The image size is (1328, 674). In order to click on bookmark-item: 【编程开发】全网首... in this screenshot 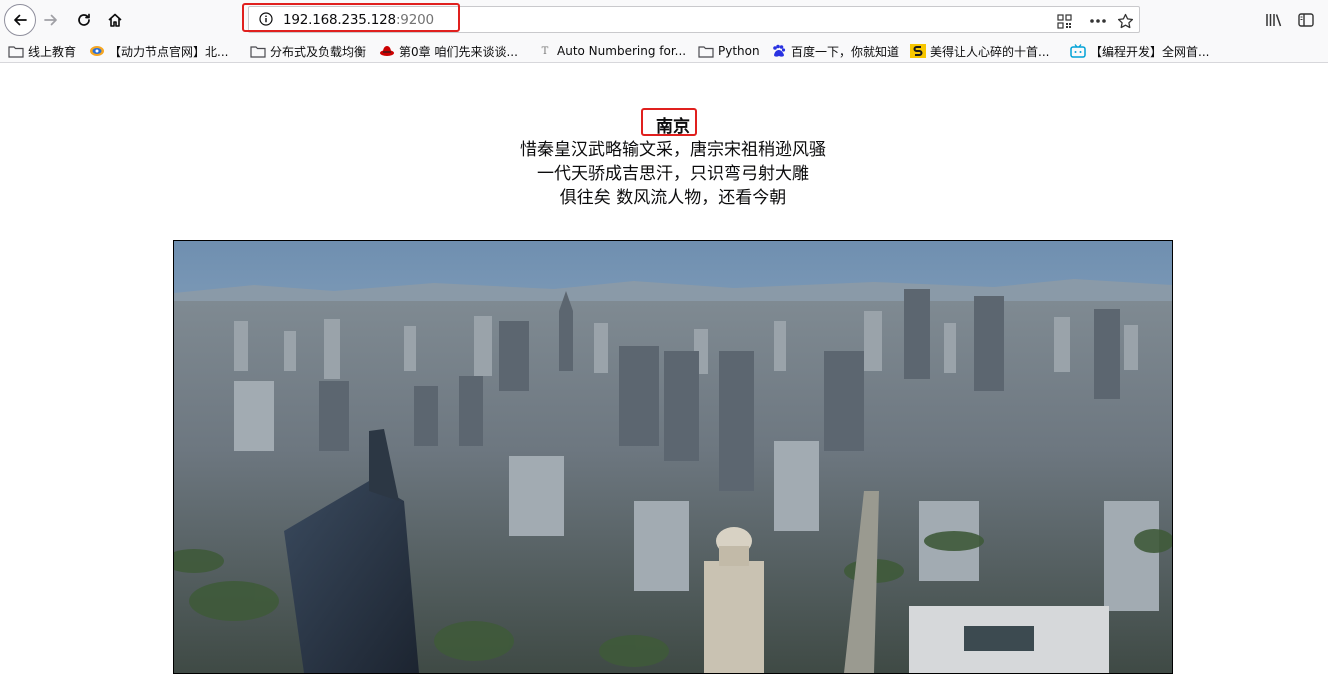, I will do `click(1139, 51)`.